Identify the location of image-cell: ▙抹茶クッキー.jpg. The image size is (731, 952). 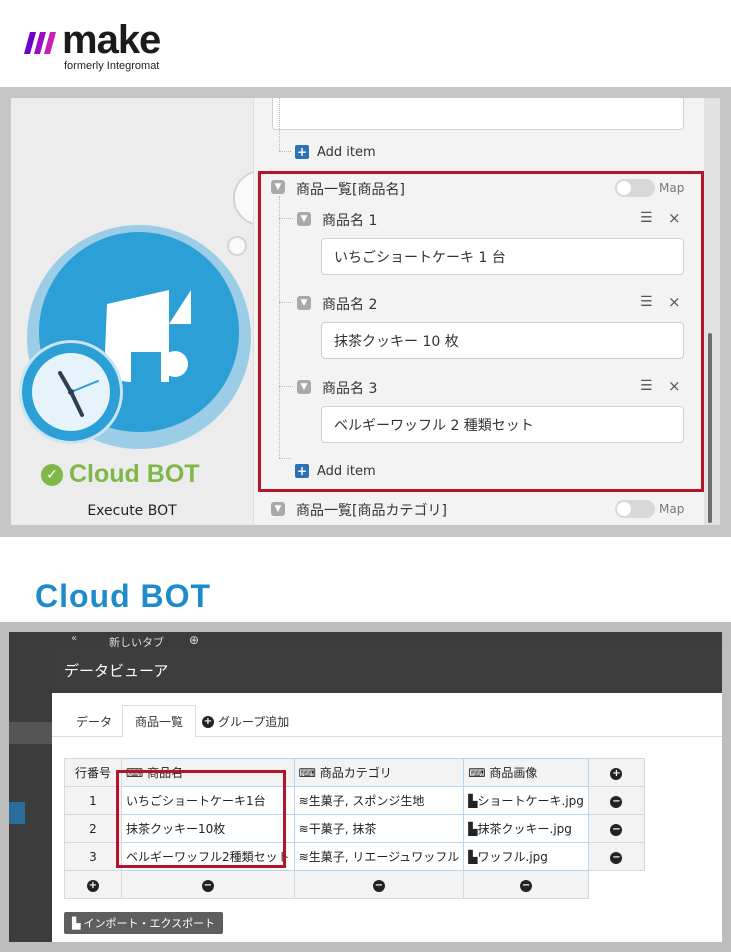
(526, 828).